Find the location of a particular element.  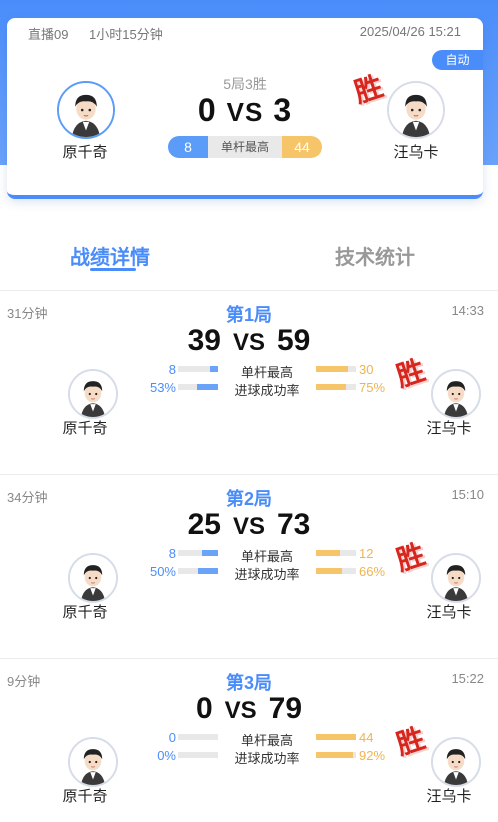

round-score-left: 25 is located at coordinates (204, 524).